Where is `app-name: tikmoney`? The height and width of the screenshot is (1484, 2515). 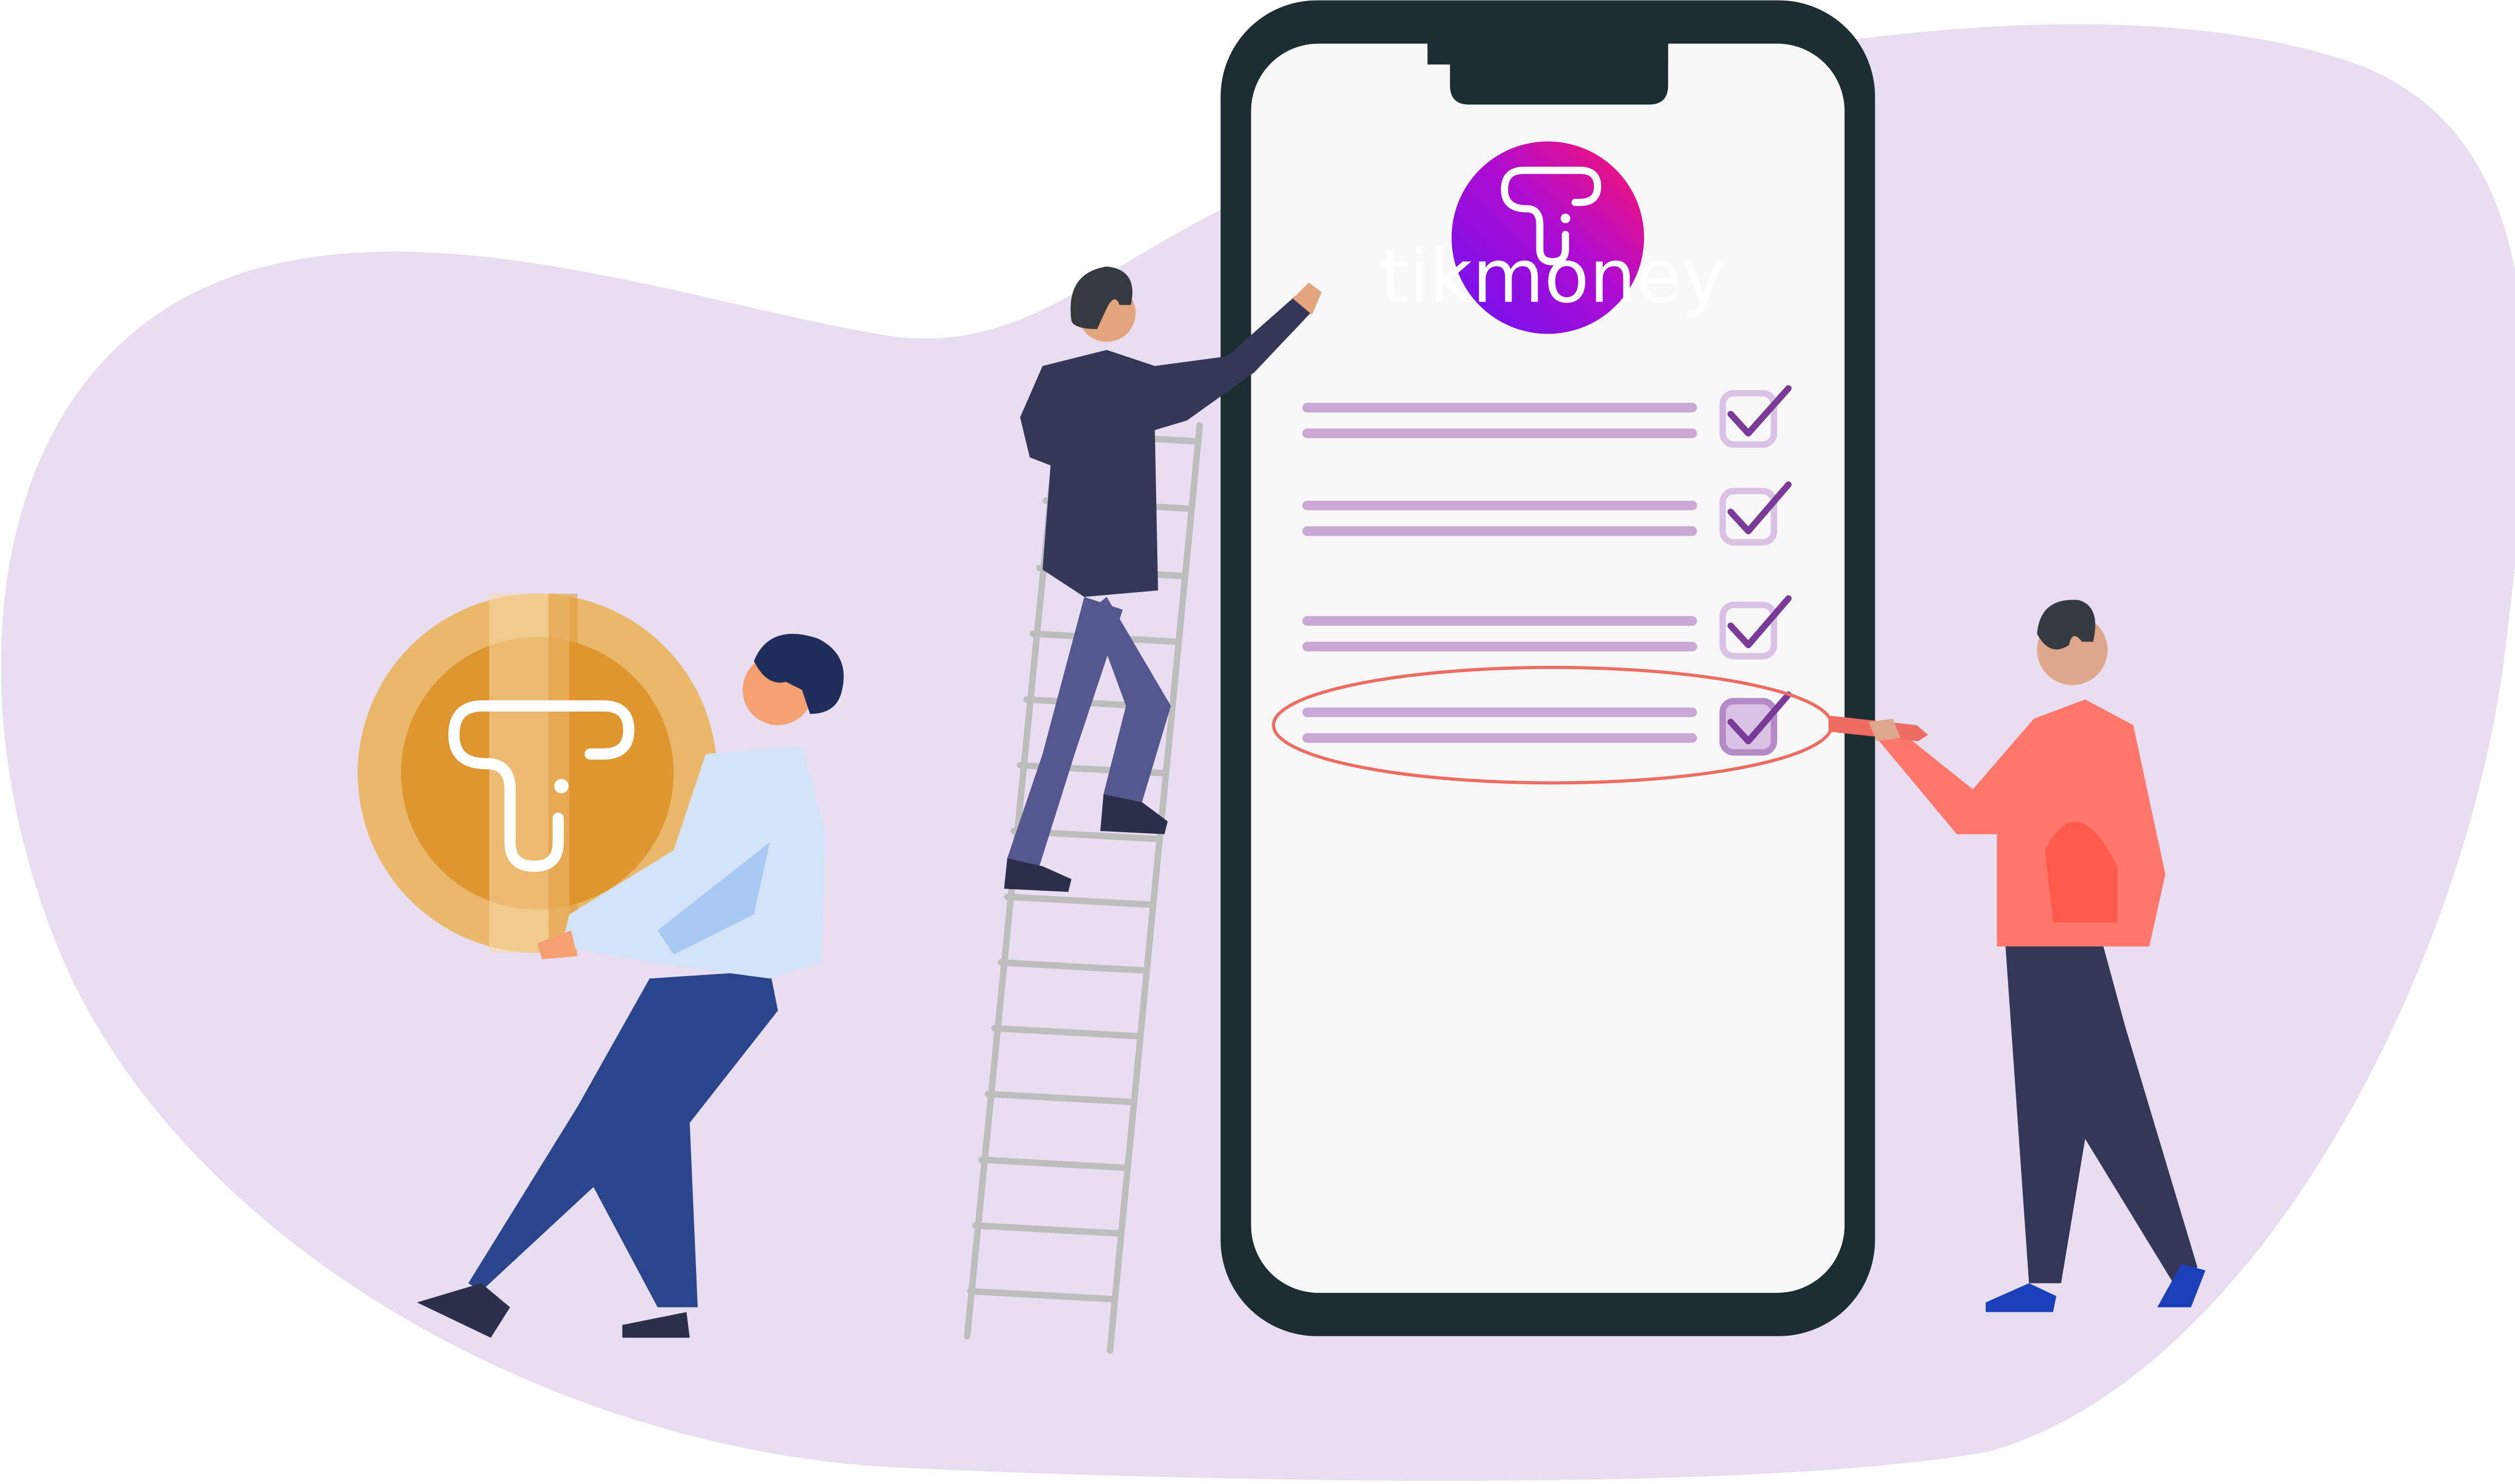 app-name: tikmoney is located at coordinates (1552, 277).